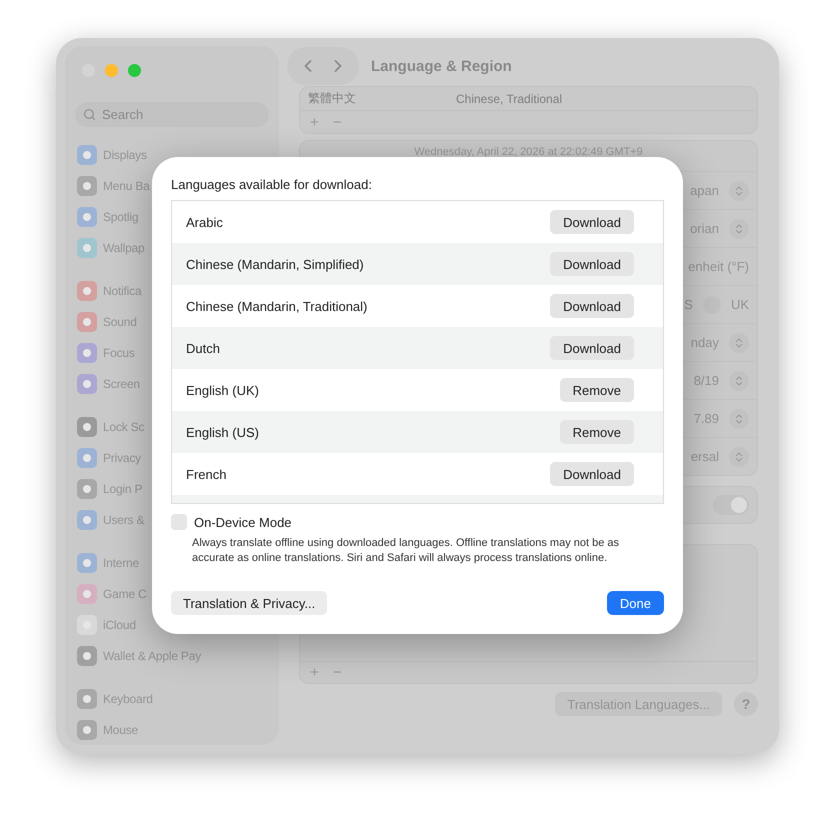 This screenshot has height=828, width=835. What do you see at coordinates (222, 432) in the screenshot?
I see `language-name: English (US)` at bounding box center [222, 432].